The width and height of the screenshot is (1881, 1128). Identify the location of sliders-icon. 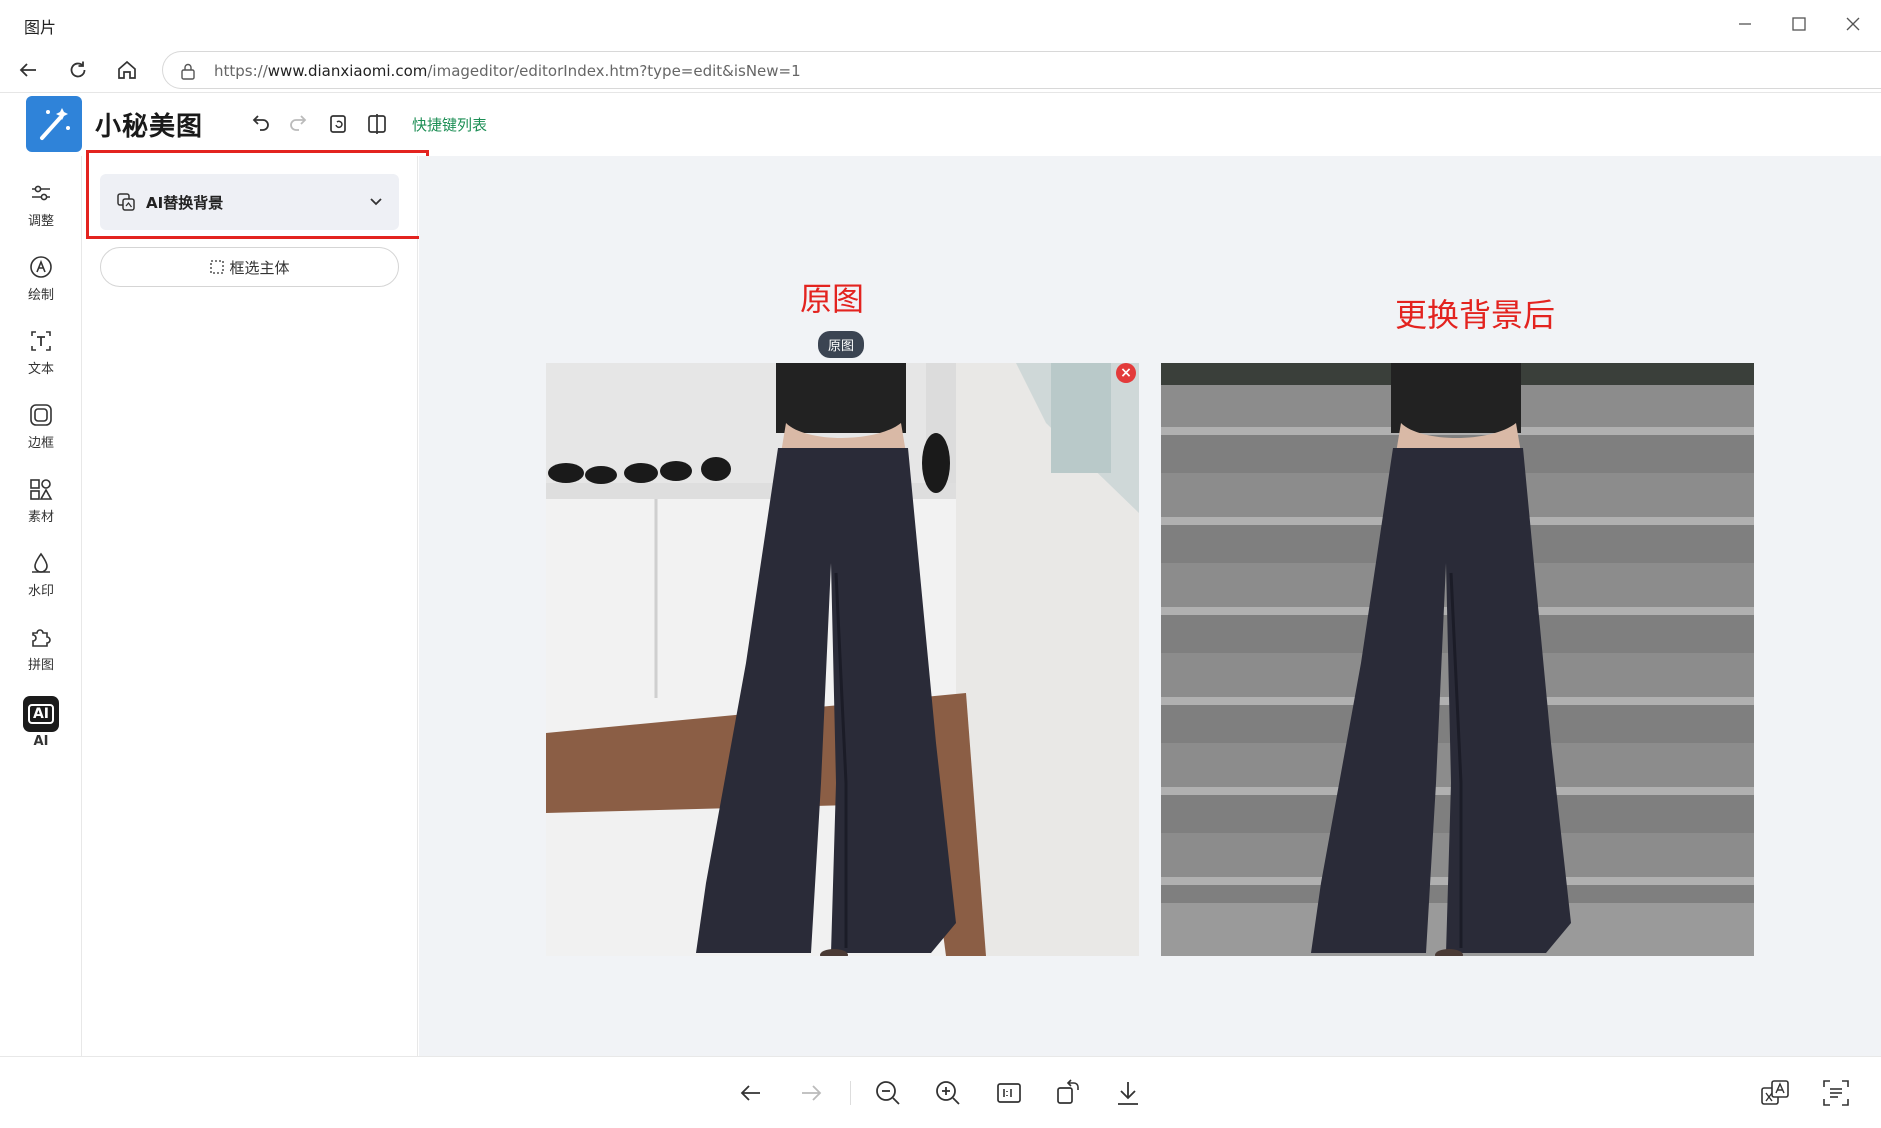
(41, 193).